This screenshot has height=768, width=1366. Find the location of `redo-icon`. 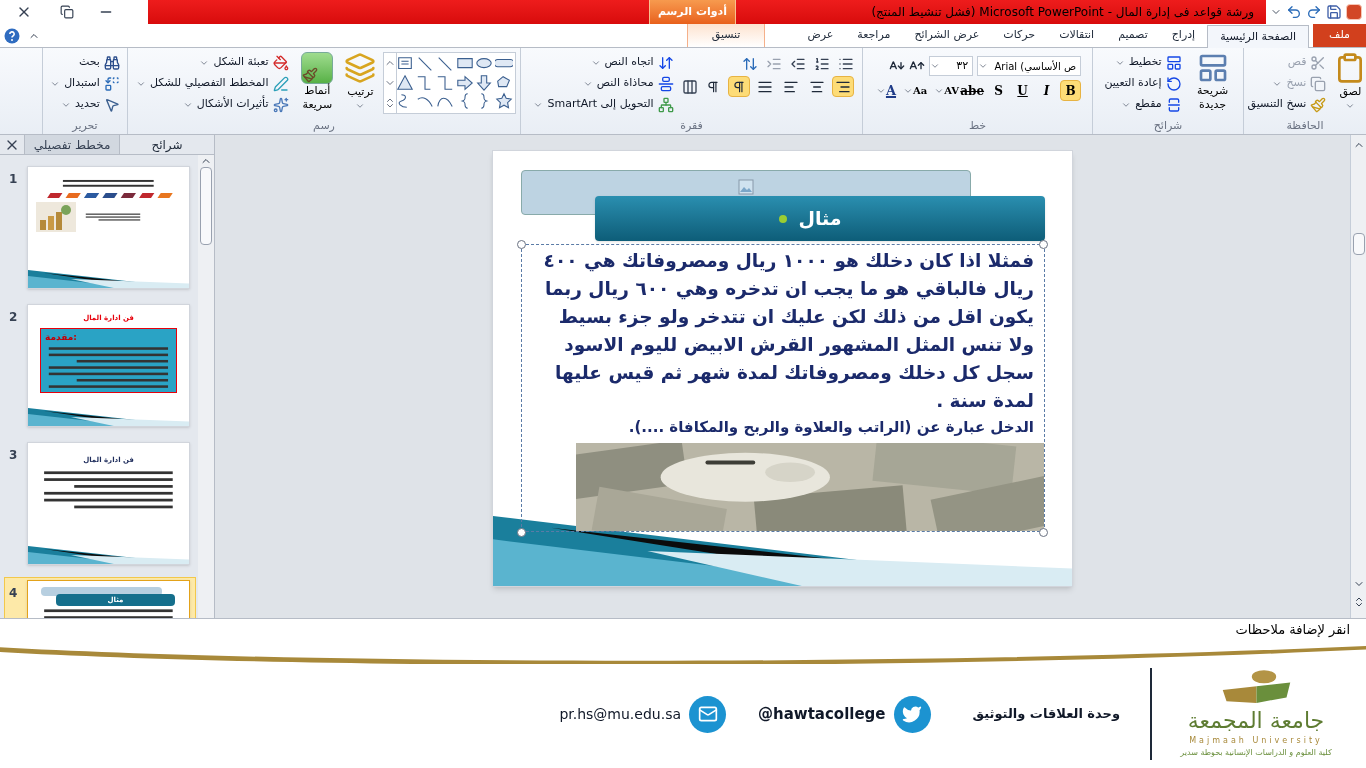

redo-icon is located at coordinates (1314, 12).